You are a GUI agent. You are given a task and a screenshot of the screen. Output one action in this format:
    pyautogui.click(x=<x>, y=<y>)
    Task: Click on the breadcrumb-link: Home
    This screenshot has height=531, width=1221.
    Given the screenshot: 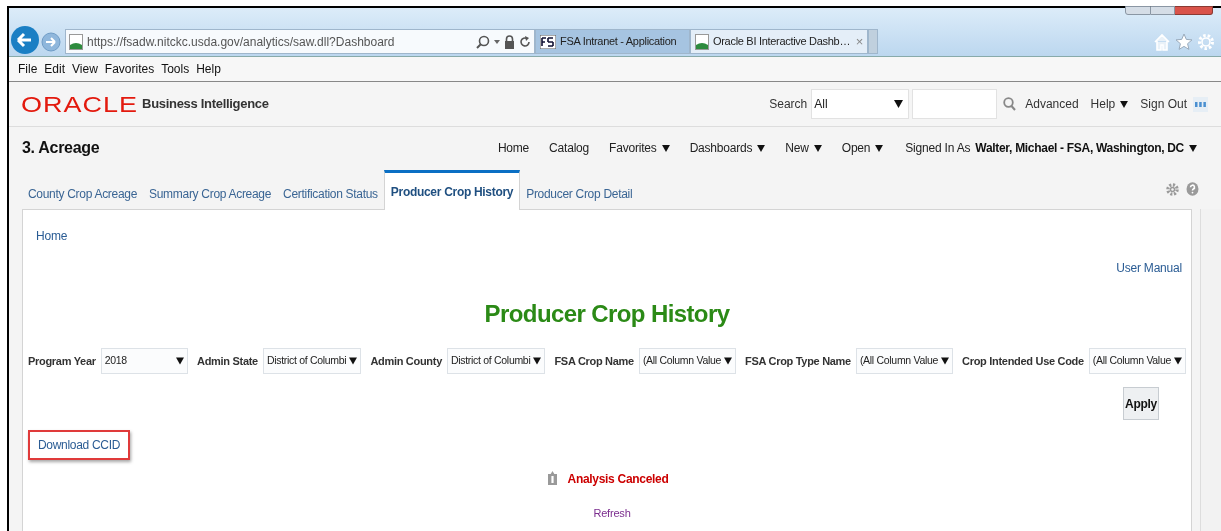 What is the action you would take?
    pyautogui.click(x=52, y=236)
    